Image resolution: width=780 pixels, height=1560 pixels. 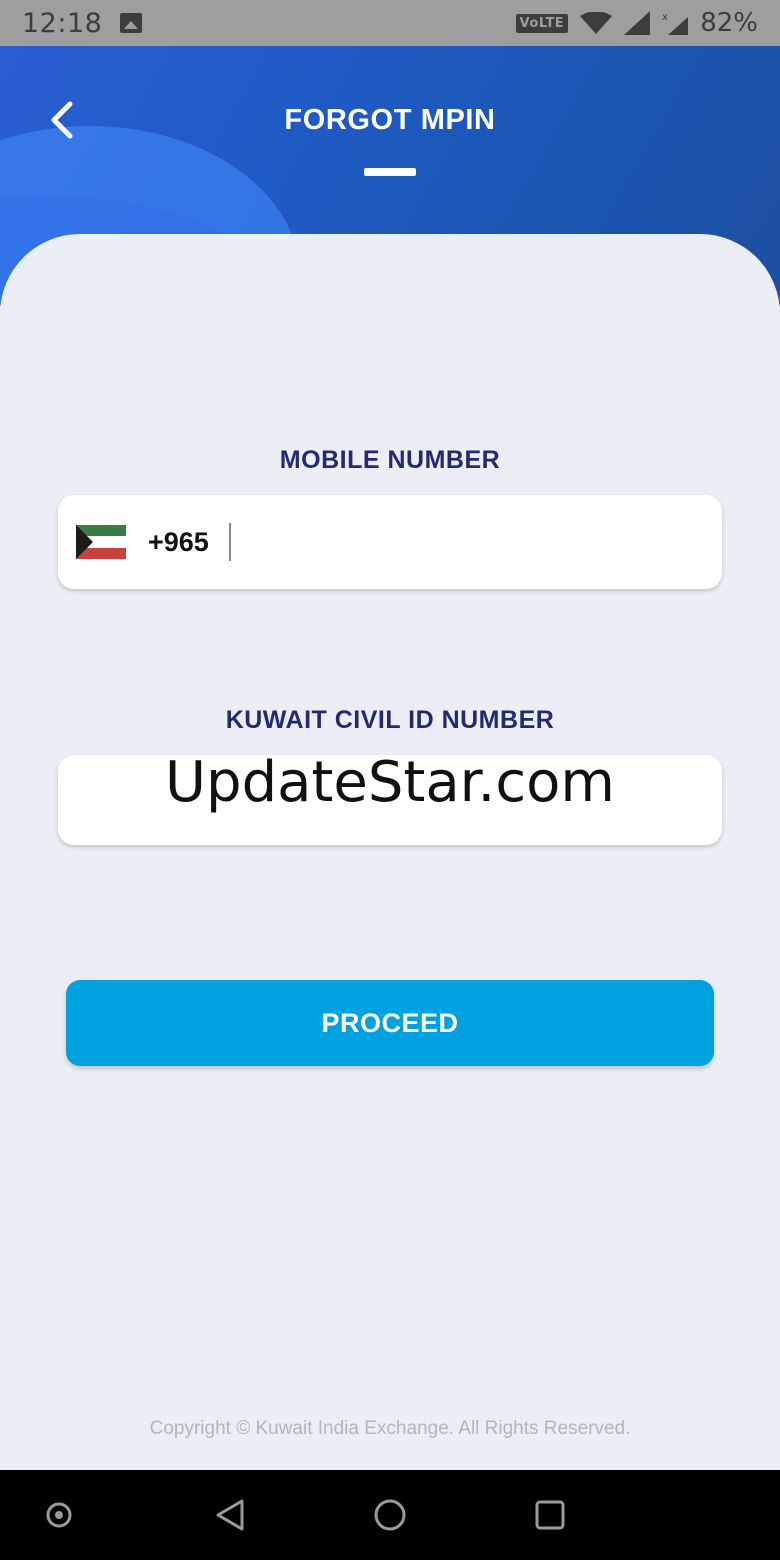 I want to click on mobile-number-field: +965, so click(x=390, y=542).